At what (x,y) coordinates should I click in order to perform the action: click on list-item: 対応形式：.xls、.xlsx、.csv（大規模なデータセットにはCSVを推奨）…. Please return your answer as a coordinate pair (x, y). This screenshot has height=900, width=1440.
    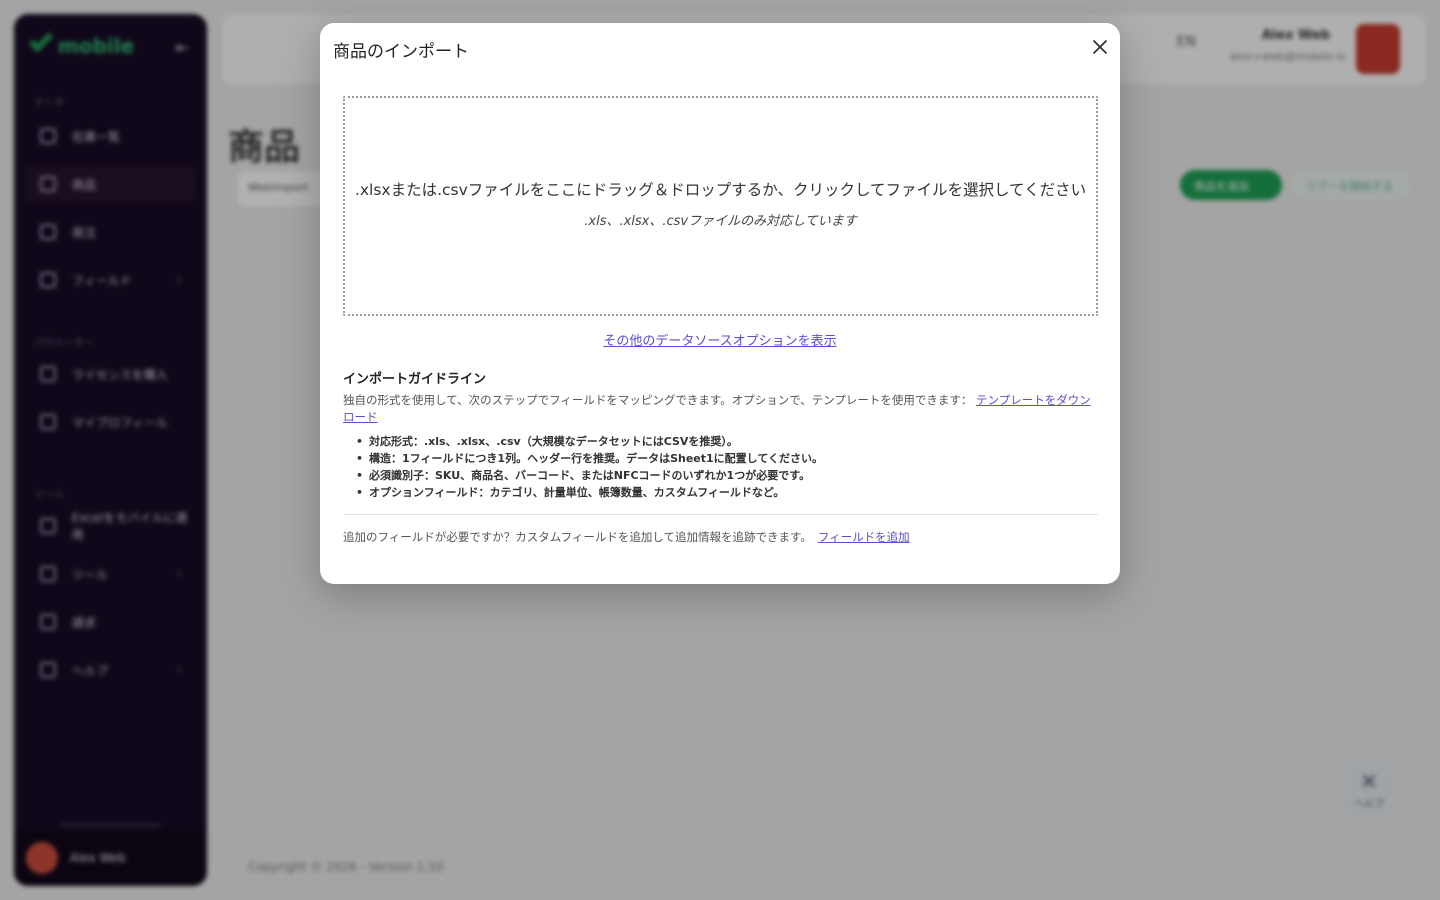
    Looking at the image, I should click on (589, 441).